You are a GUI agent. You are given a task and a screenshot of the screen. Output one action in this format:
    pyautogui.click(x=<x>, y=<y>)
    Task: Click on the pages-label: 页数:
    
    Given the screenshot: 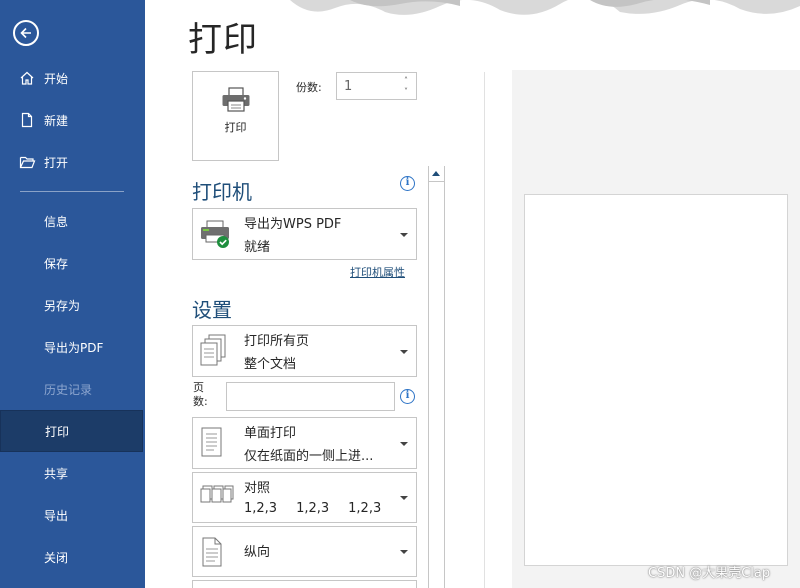 What is the action you would take?
    pyautogui.click(x=200, y=394)
    